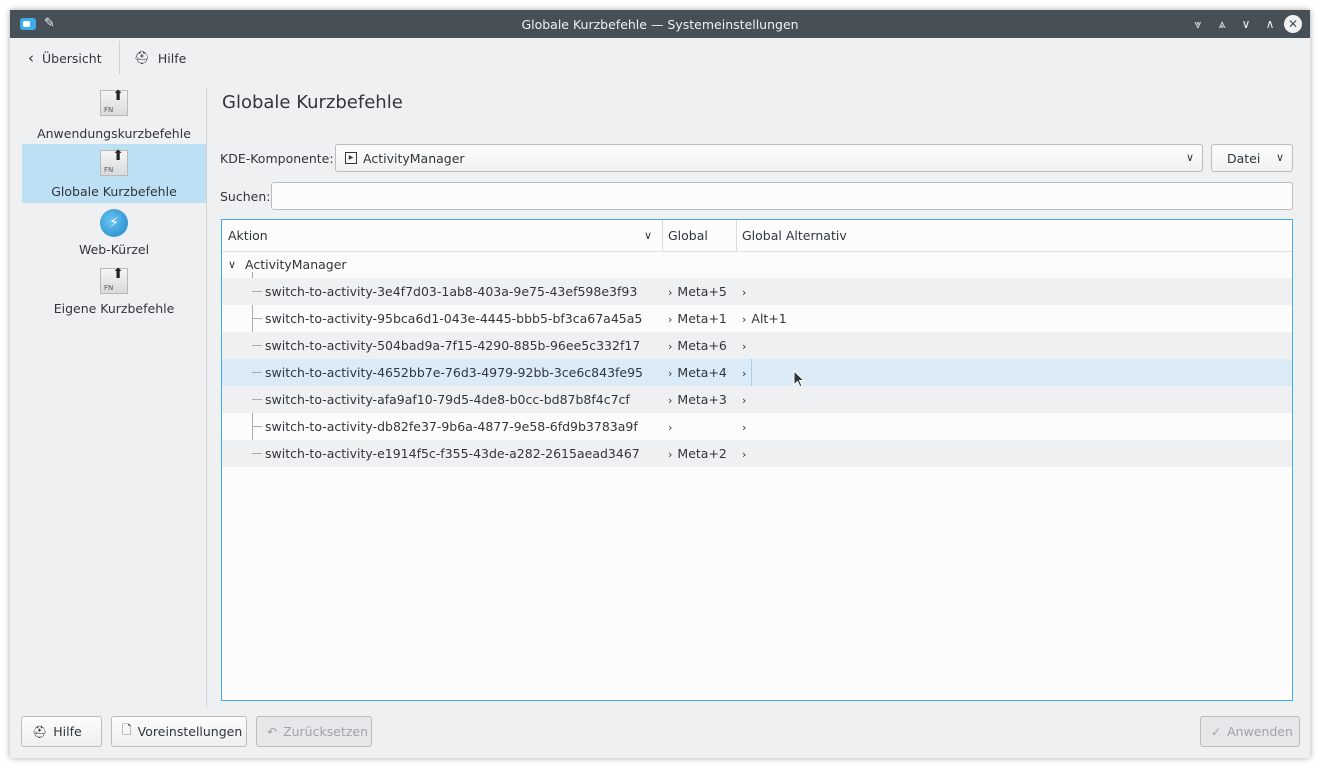  What do you see at coordinates (1293, 24) in the screenshot?
I see `close-icon: ✕` at bounding box center [1293, 24].